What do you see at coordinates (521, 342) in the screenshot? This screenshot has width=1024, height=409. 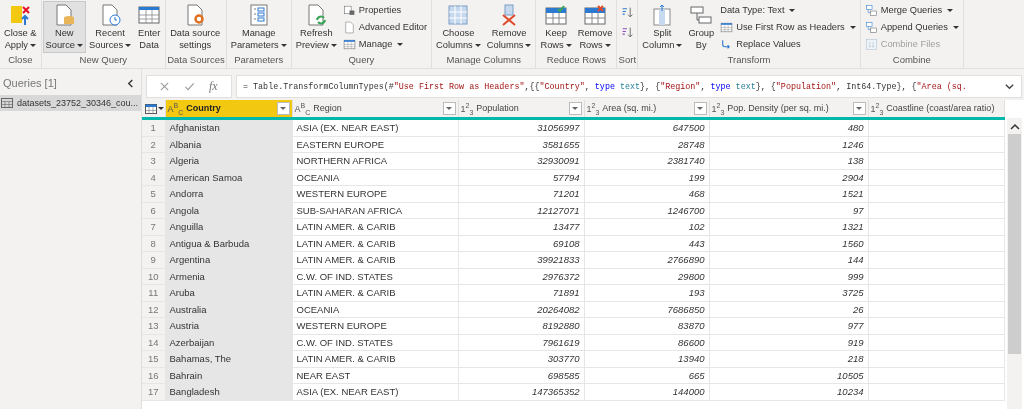 I see `table-cell: 7961619` at bounding box center [521, 342].